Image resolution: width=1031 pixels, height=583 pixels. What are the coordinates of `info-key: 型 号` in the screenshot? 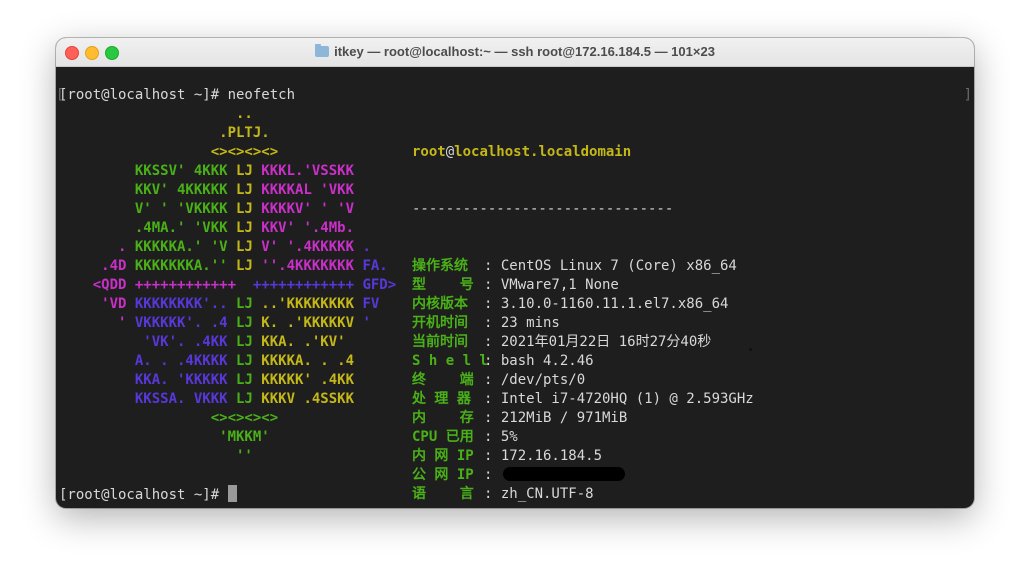 It's located at (443, 285).